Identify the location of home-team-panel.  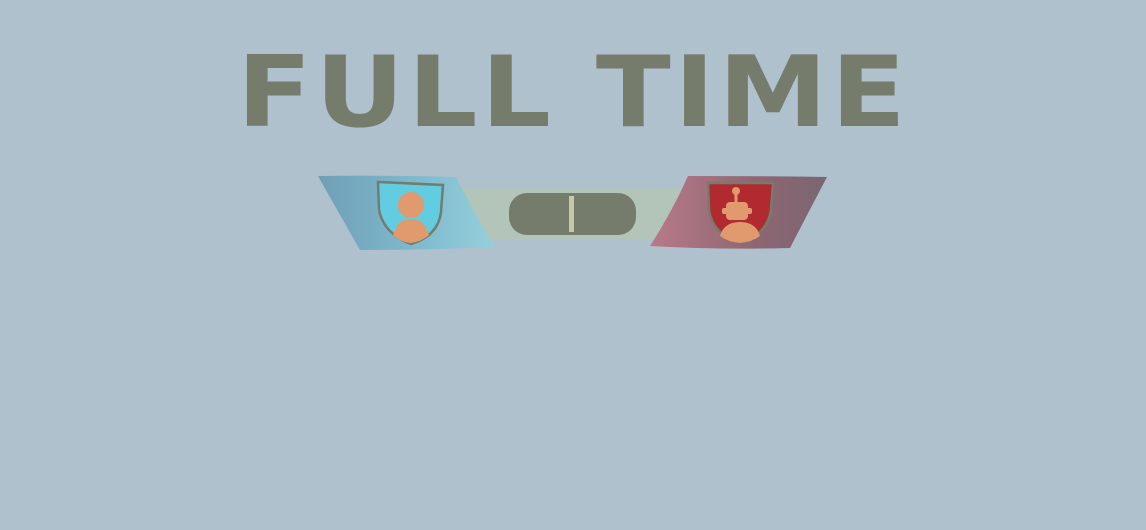
(406, 212).